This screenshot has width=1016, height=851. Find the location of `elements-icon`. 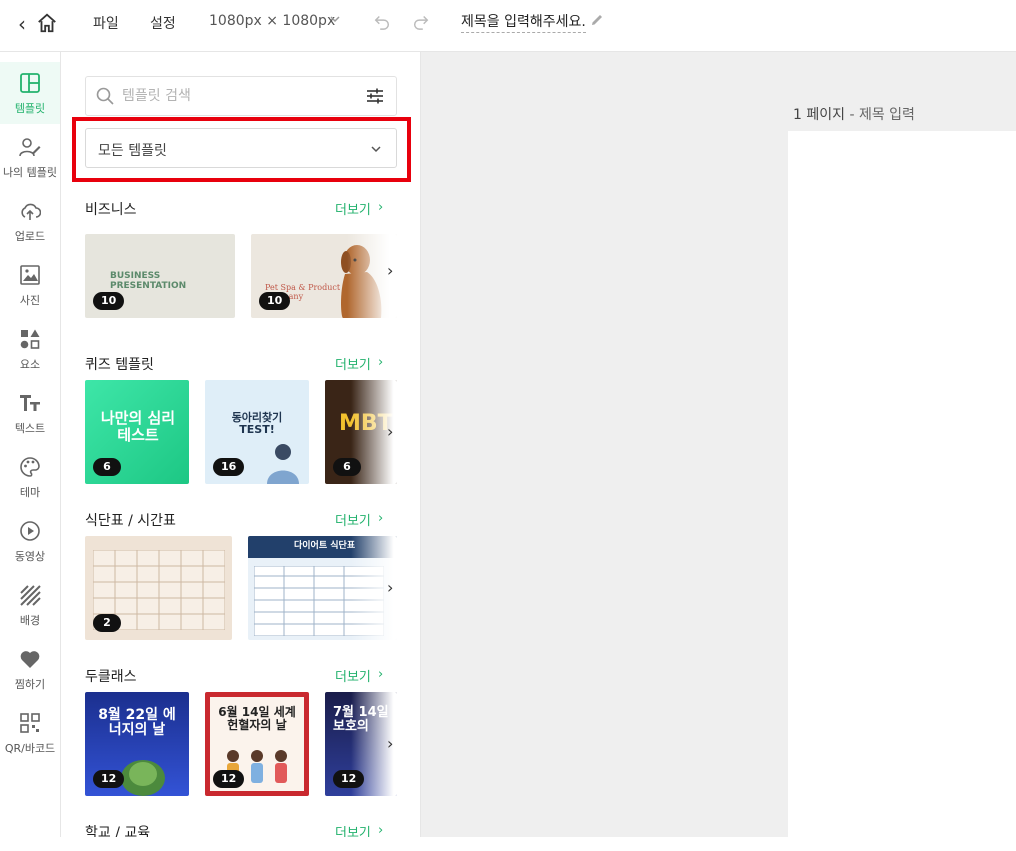

elements-icon is located at coordinates (30, 339).